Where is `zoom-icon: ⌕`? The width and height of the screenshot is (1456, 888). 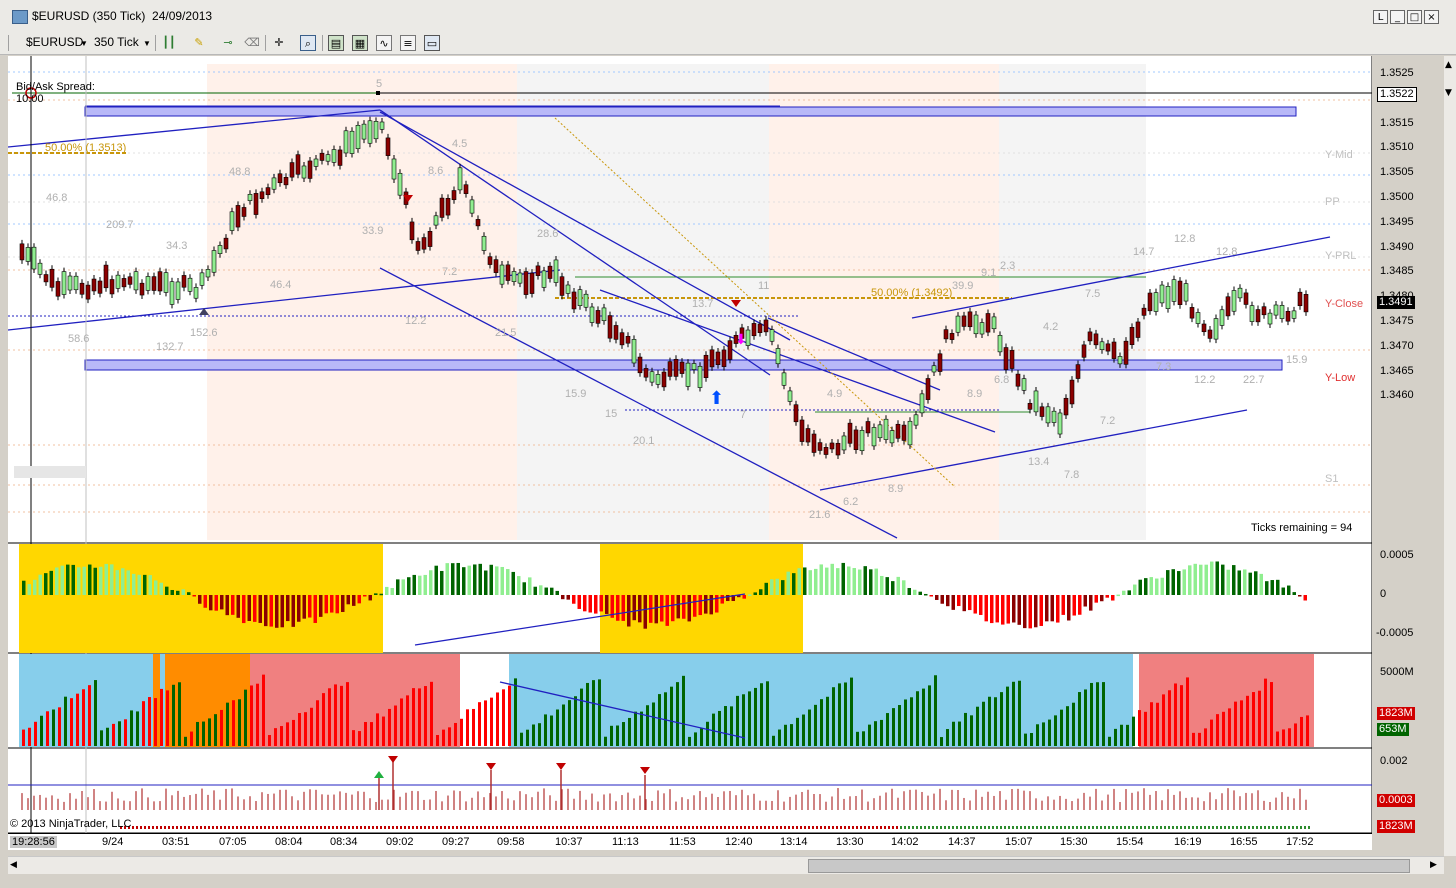 zoom-icon: ⌕ is located at coordinates (308, 43).